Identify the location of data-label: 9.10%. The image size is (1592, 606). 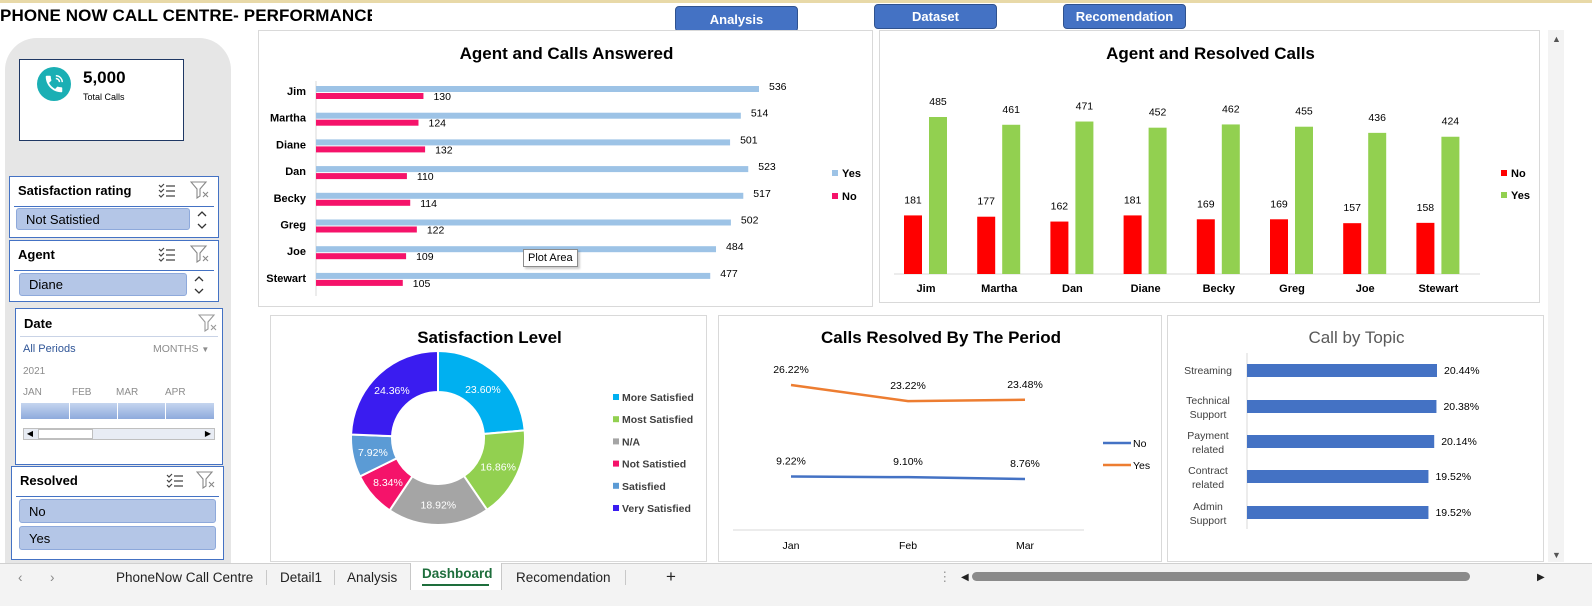
(908, 462).